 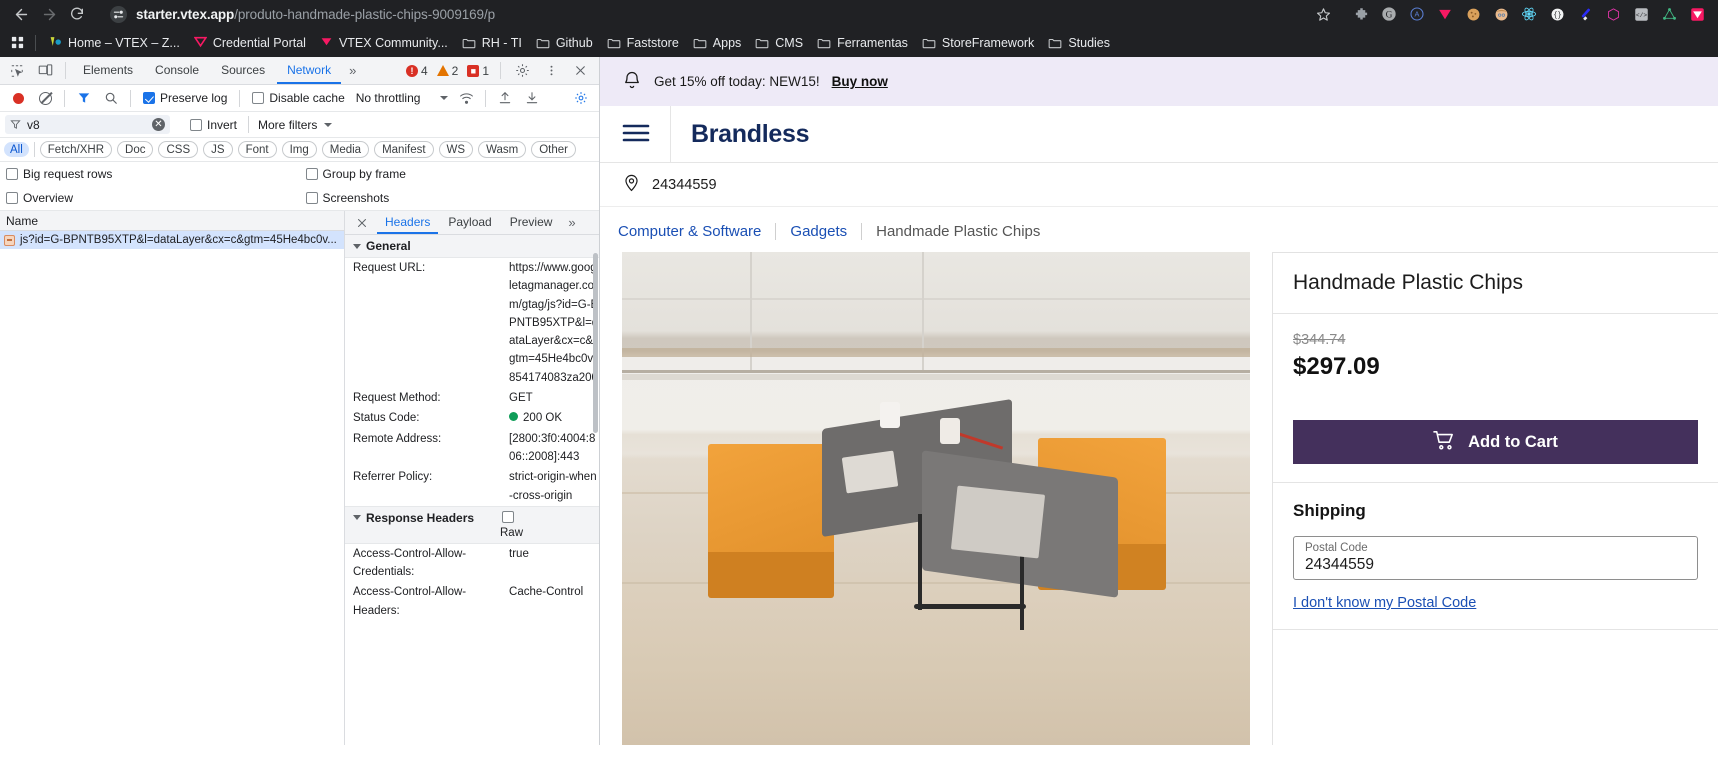 What do you see at coordinates (1585, 14) in the screenshot?
I see `color-picker-icon` at bounding box center [1585, 14].